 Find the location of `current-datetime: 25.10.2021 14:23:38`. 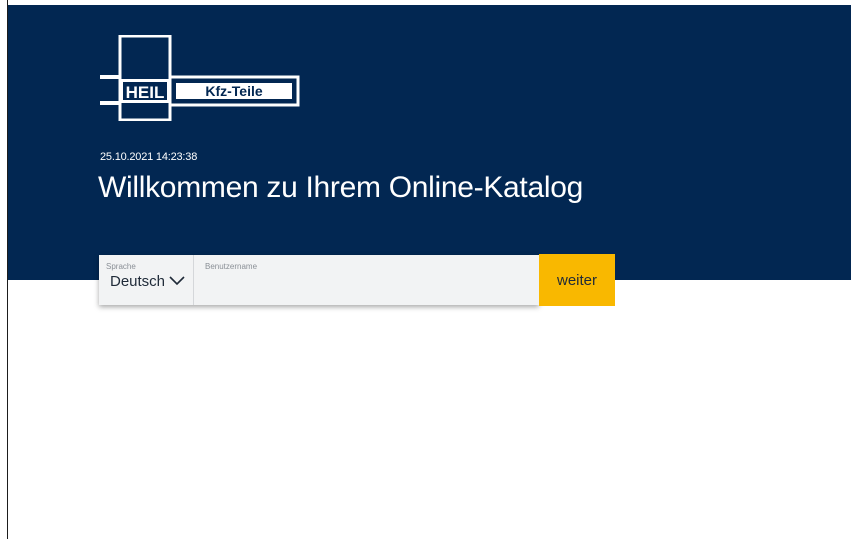

current-datetime: 25.10.2021 14:23:38 is located at coordinates (149, 157).